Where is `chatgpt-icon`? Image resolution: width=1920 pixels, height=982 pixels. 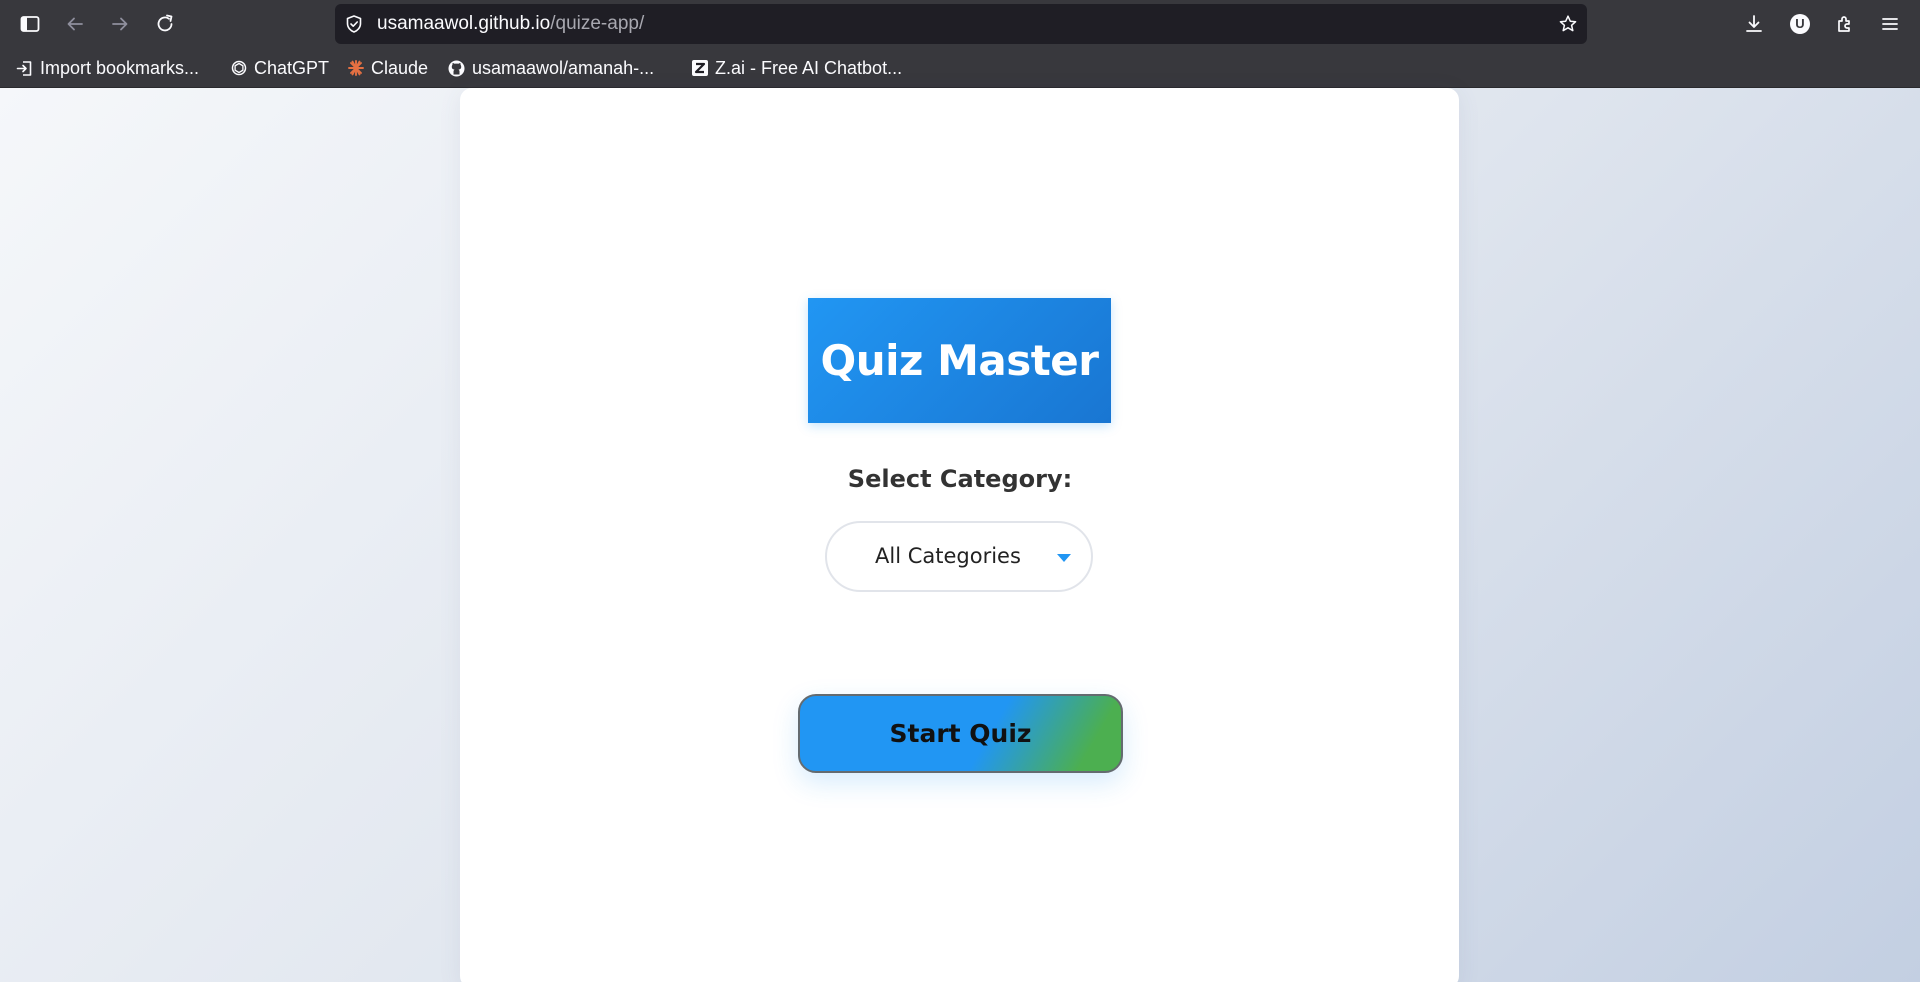 chatgpt-icon is located at coordinates (239, 68).